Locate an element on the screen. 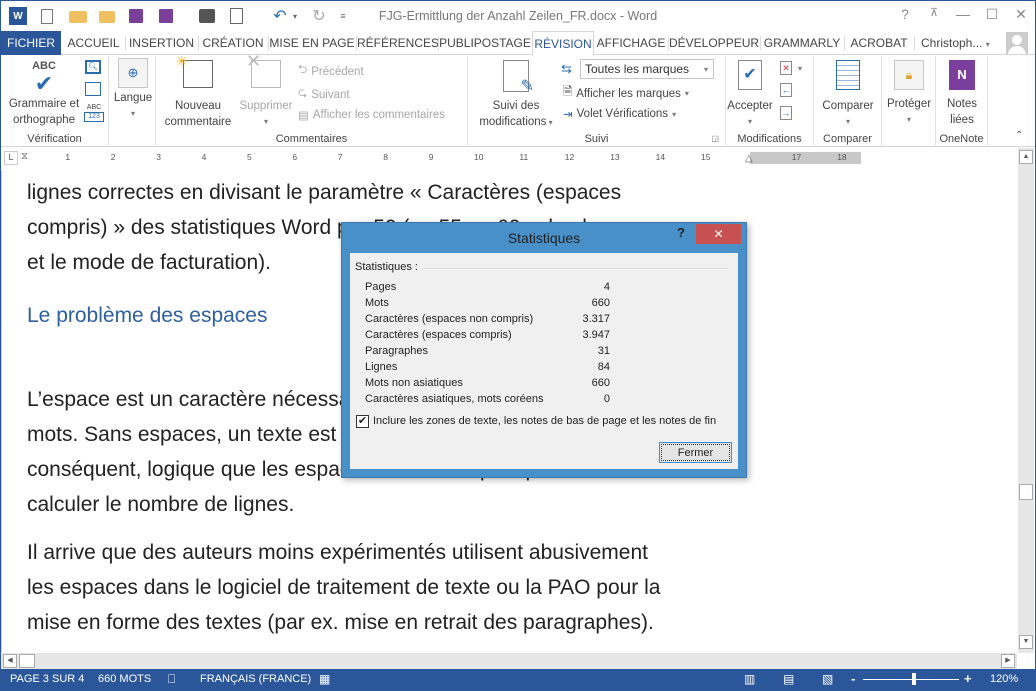  dialog-help-icon: ? is located at coordinates (681, 232).